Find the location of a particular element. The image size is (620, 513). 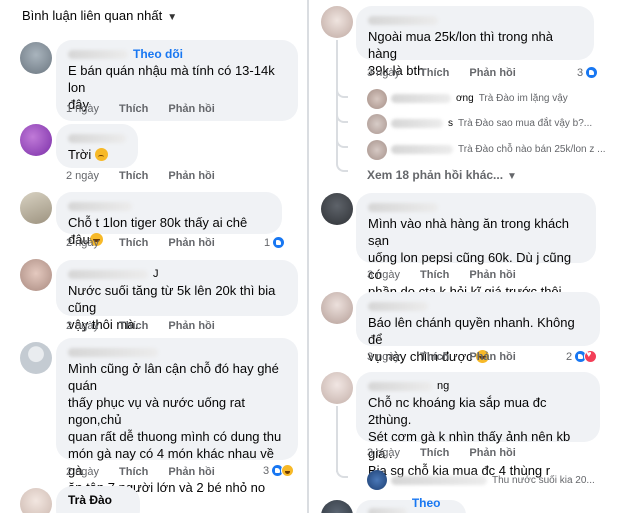

comment-bubble: Trời is located at coordinates (97, 146).